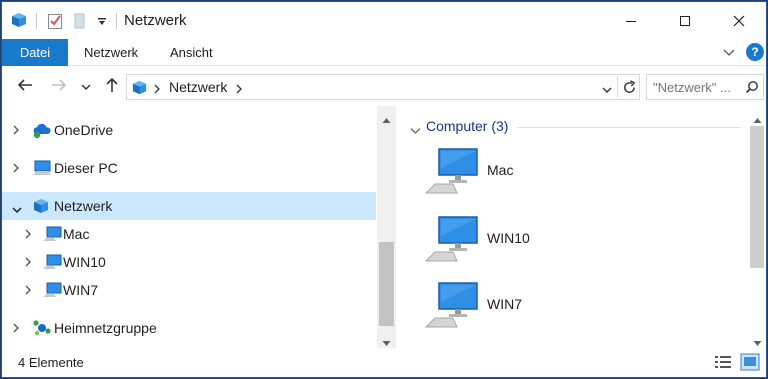 This screenshot has height=379, width=768. Describe the element at coordinates (105, 328) in the screenshot. I see `tree-item-label: Heimnetzgruppe` at that location.